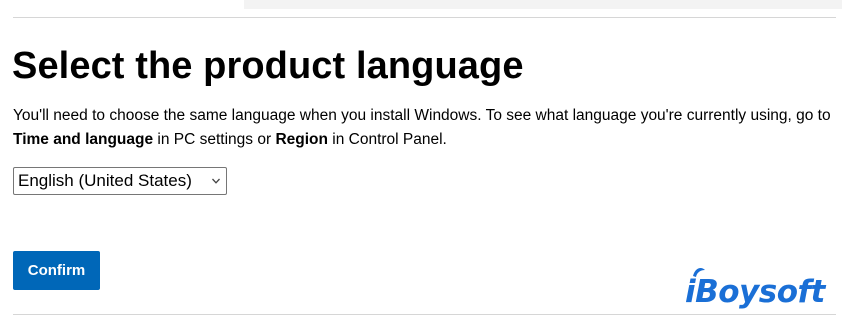  What do you see at coordinates (301, 139) in the screenshot?
I see `region-label: Region` at bounding box center [301, 139].